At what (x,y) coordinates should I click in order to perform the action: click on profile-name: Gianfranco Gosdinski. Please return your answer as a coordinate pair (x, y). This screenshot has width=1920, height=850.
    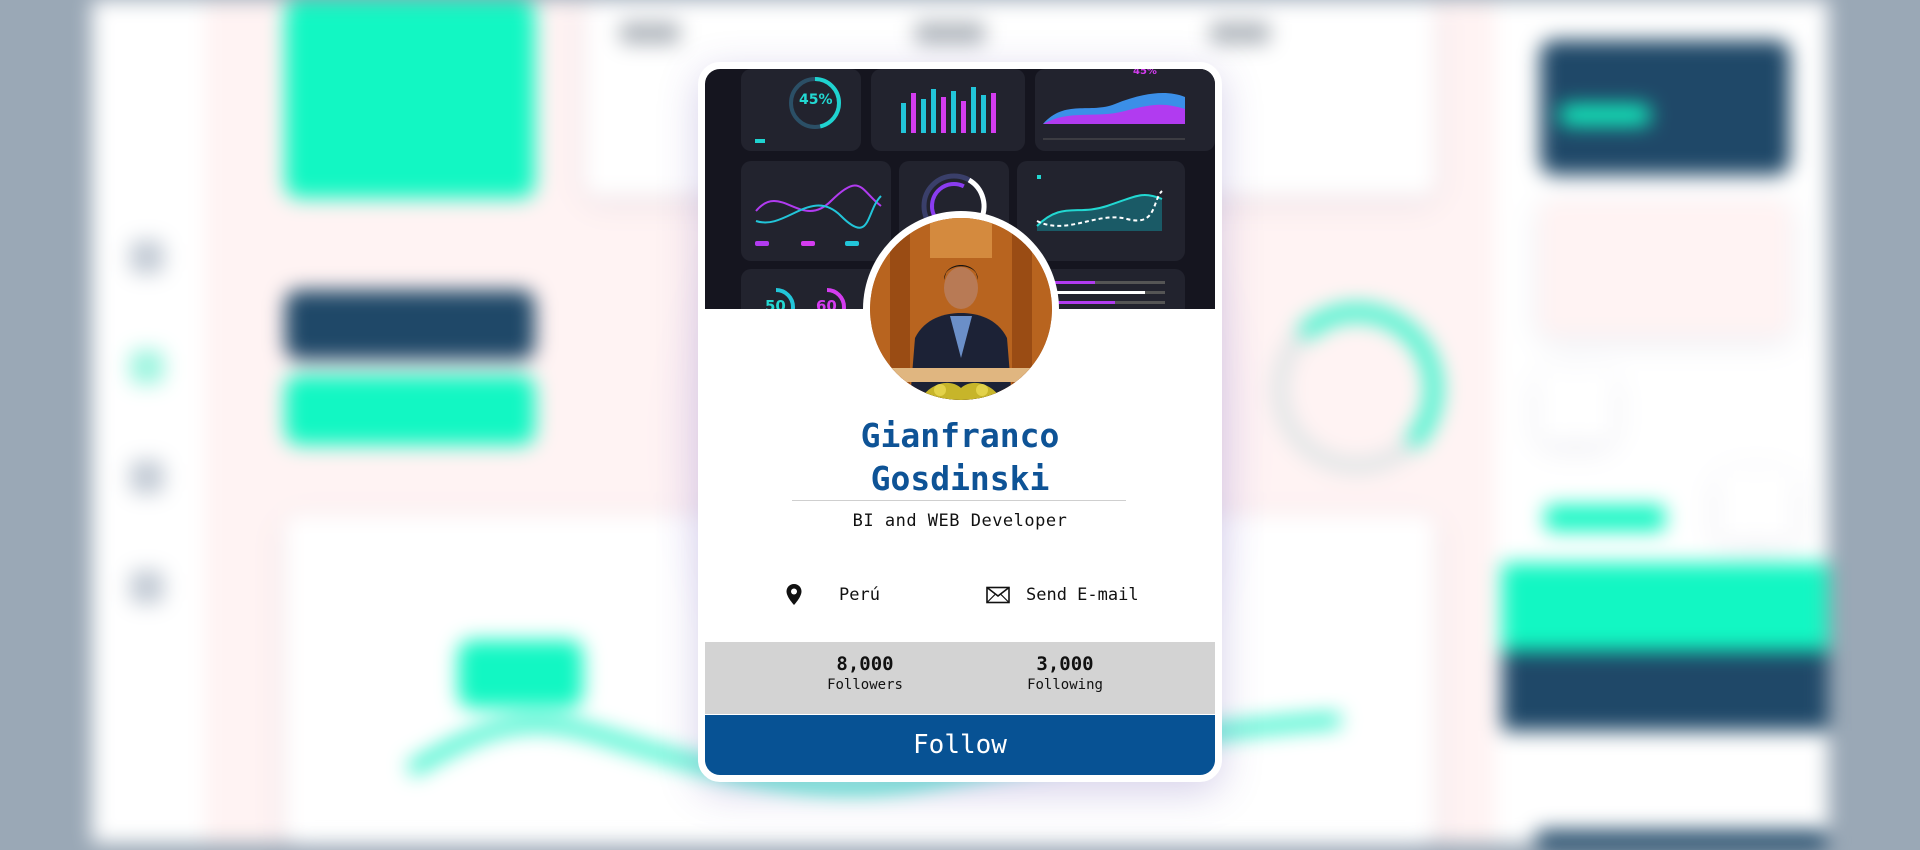
    Looking at the image, I should click on (960, 457).